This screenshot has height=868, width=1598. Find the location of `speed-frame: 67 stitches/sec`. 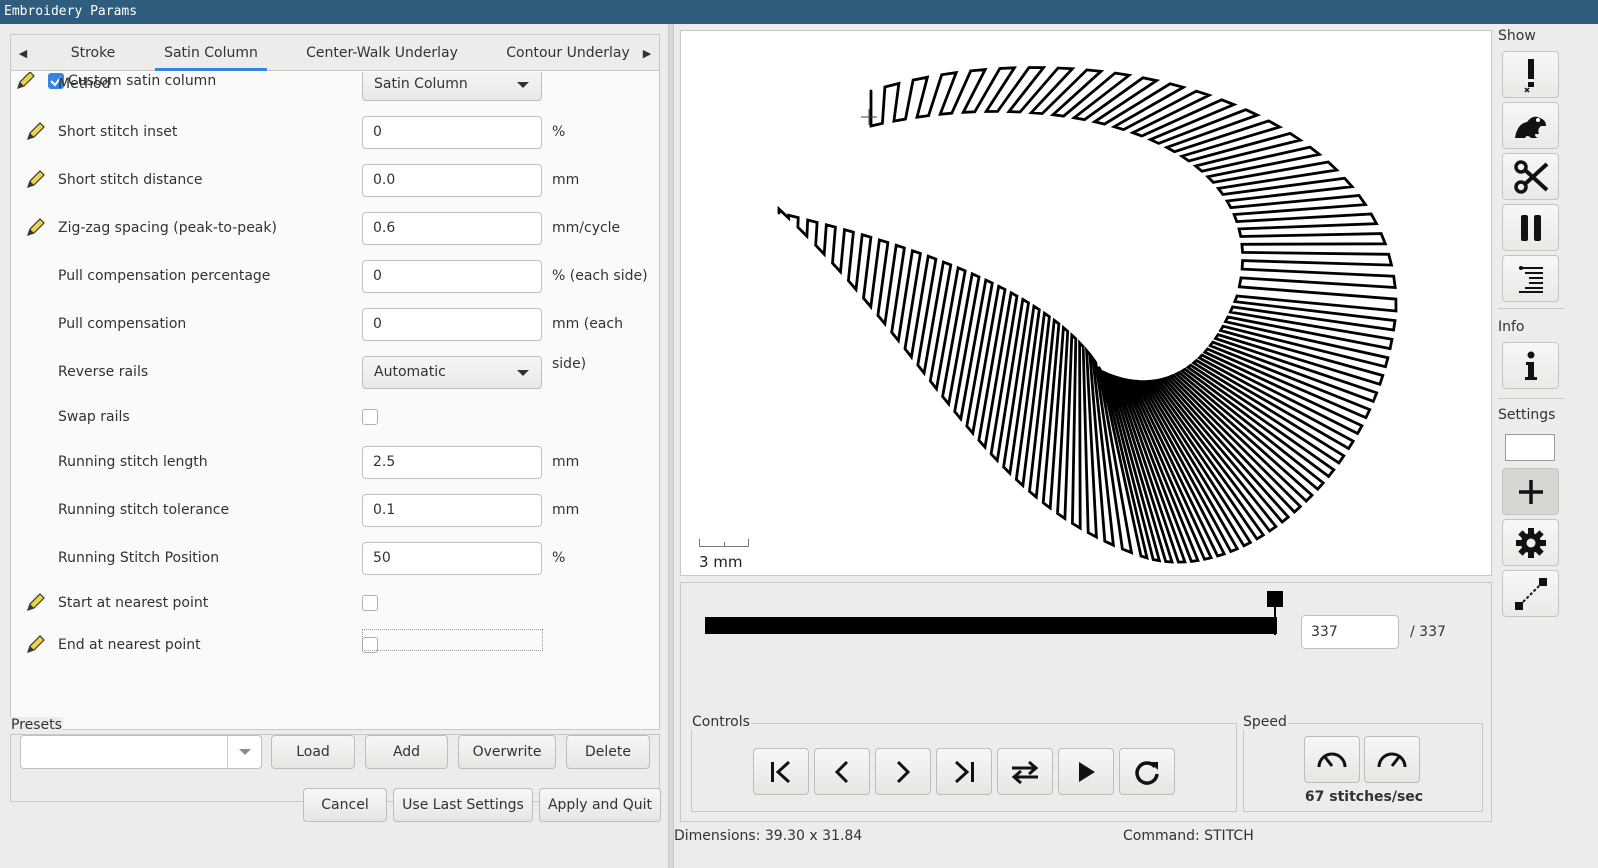

speed-frame: 67 stitches/sec is located at coordinates (1363, 767).